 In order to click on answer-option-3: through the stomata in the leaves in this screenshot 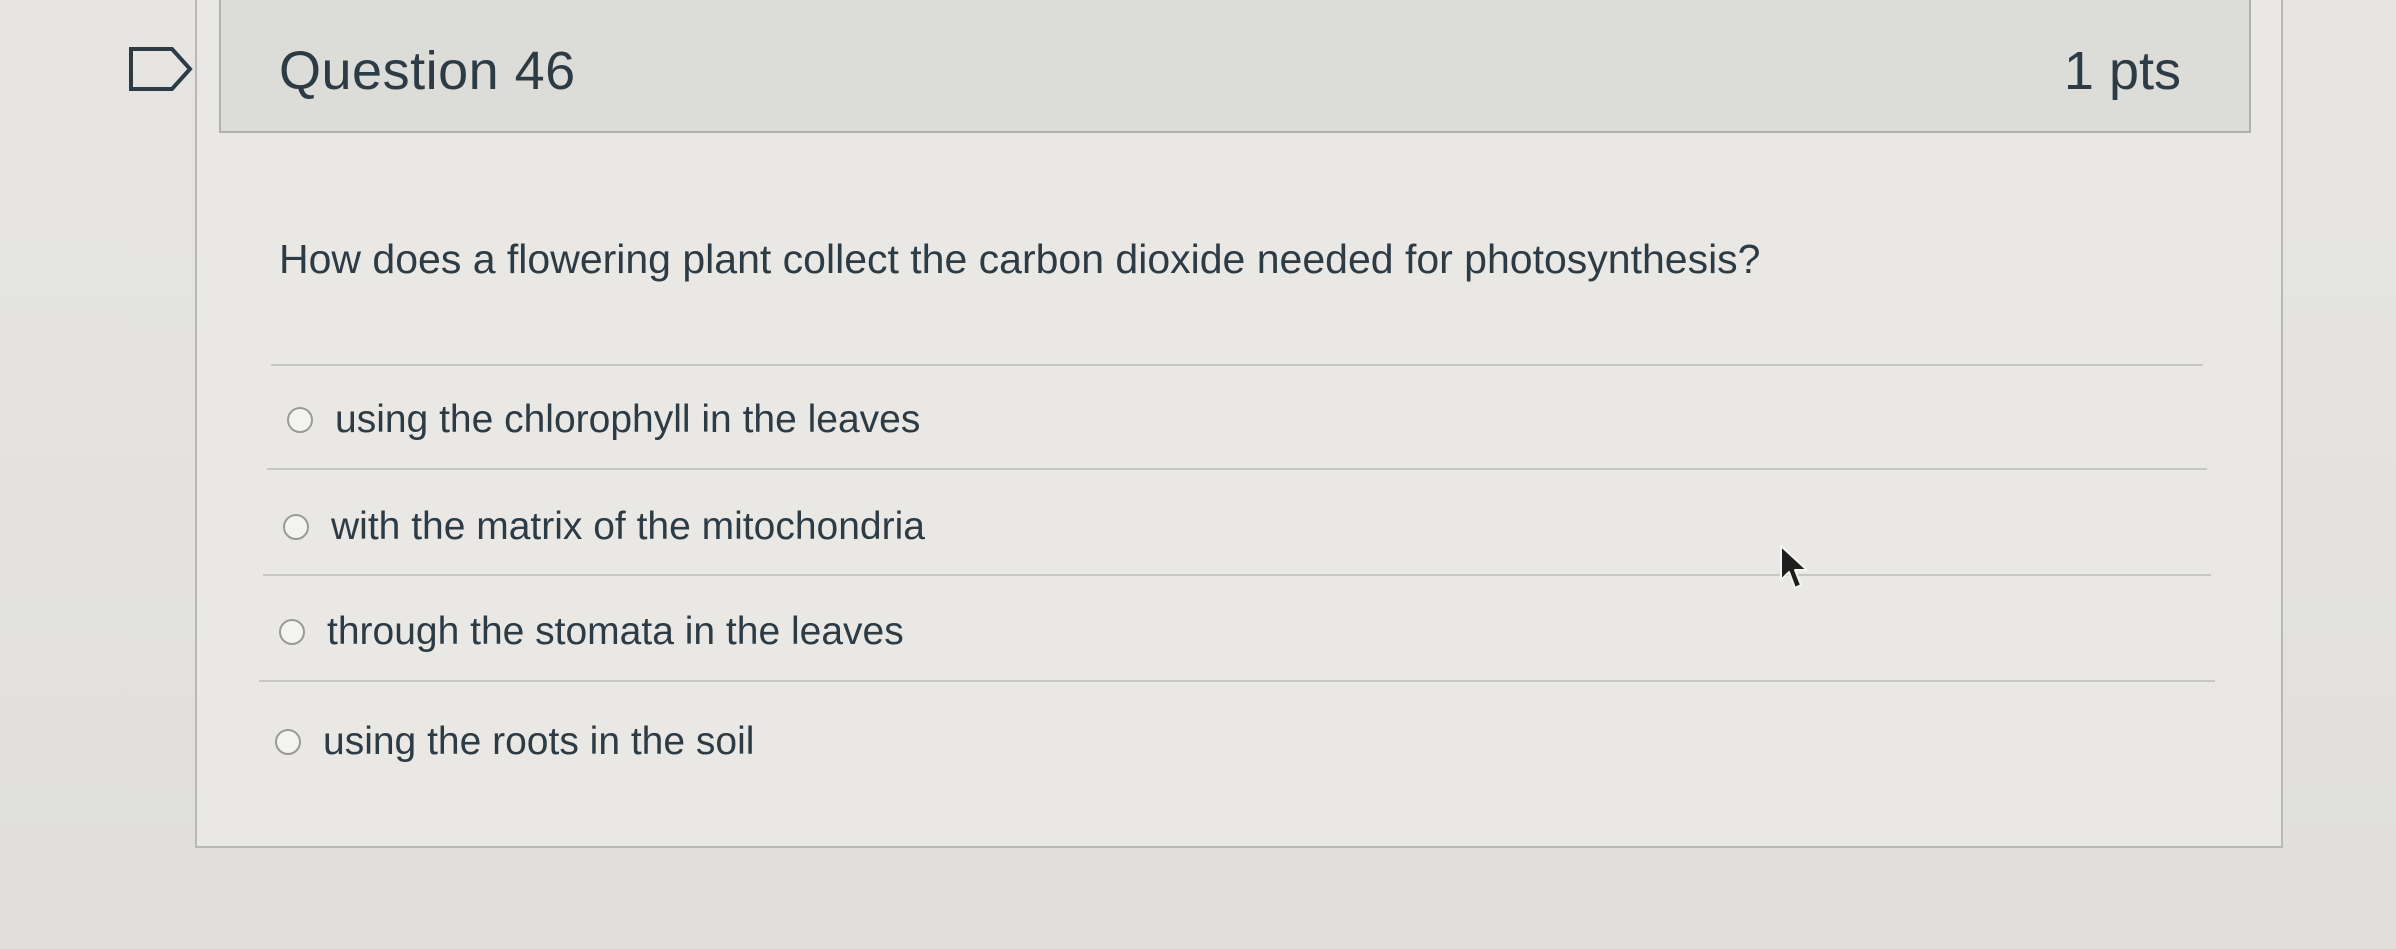, I will do `click(591, 632)`.